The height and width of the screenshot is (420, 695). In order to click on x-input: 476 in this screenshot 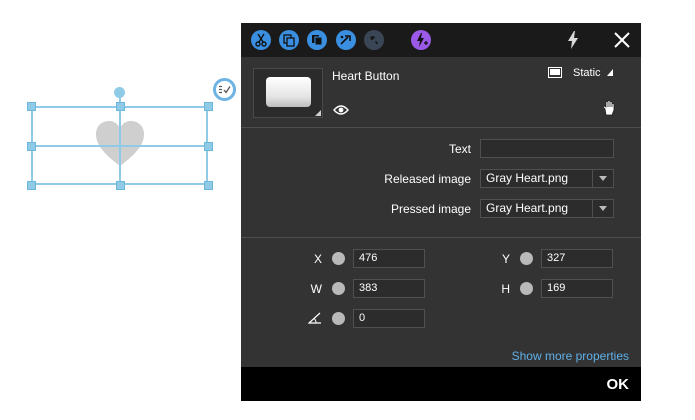, I will do `click(389, 258)`.